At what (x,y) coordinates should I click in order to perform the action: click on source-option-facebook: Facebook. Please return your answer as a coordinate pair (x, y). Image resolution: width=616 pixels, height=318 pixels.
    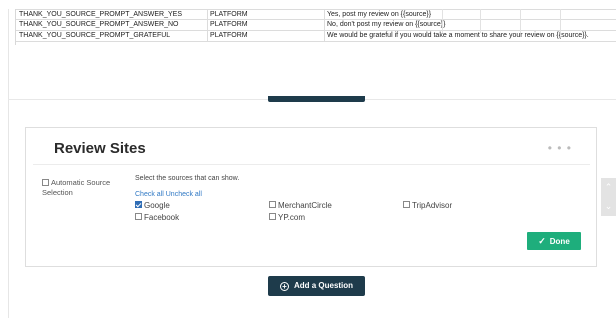
    Looking at the image, I should click on (157, 217).